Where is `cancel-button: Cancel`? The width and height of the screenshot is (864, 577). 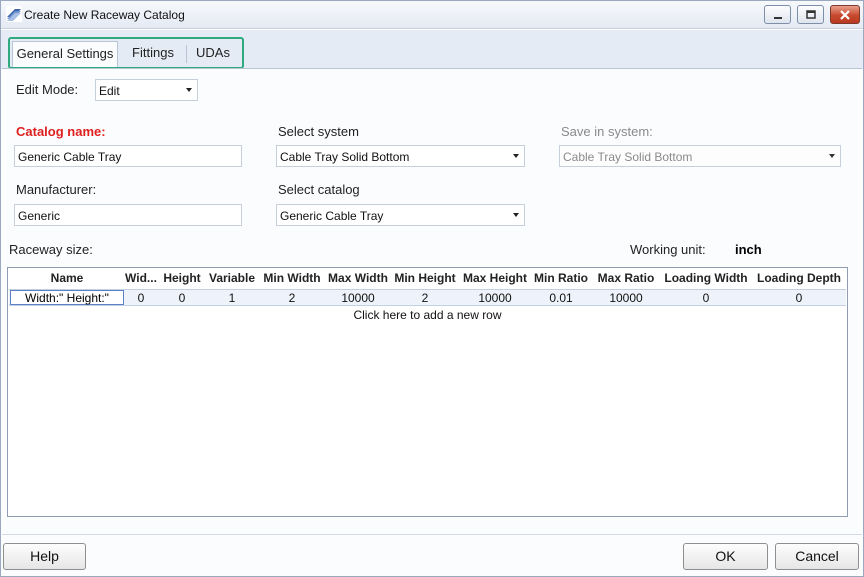 cancel-button: Cancel is located at coordinates (817, 556).